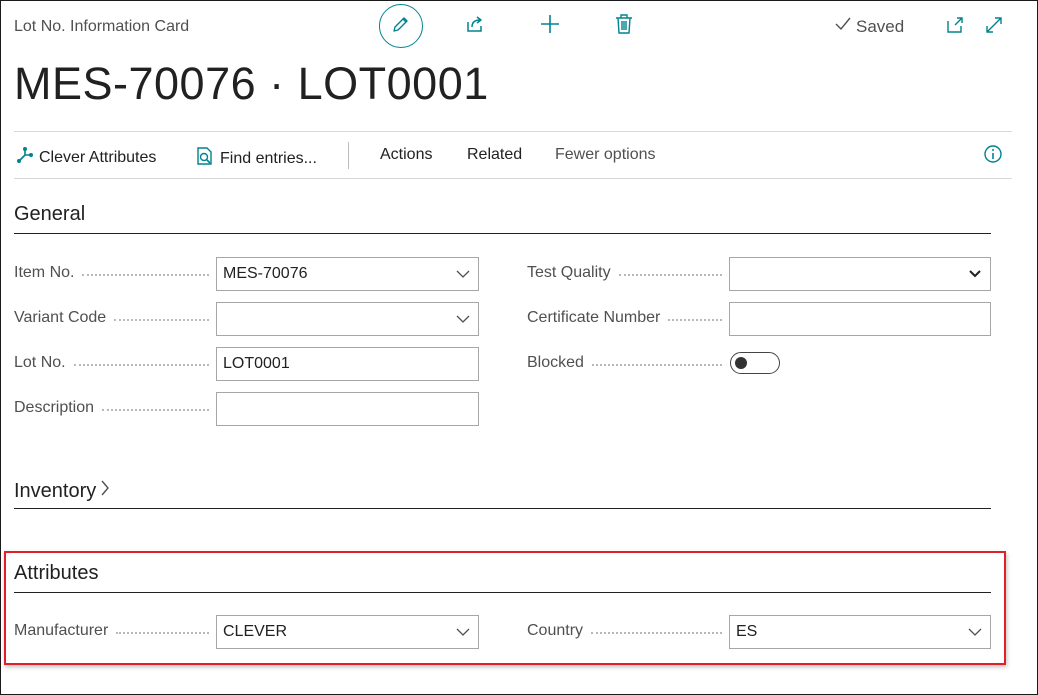  What do you see at coordinates (205, 158) in the screenshot?
I see `find-entries-icon` at bounding box center [205, 158].